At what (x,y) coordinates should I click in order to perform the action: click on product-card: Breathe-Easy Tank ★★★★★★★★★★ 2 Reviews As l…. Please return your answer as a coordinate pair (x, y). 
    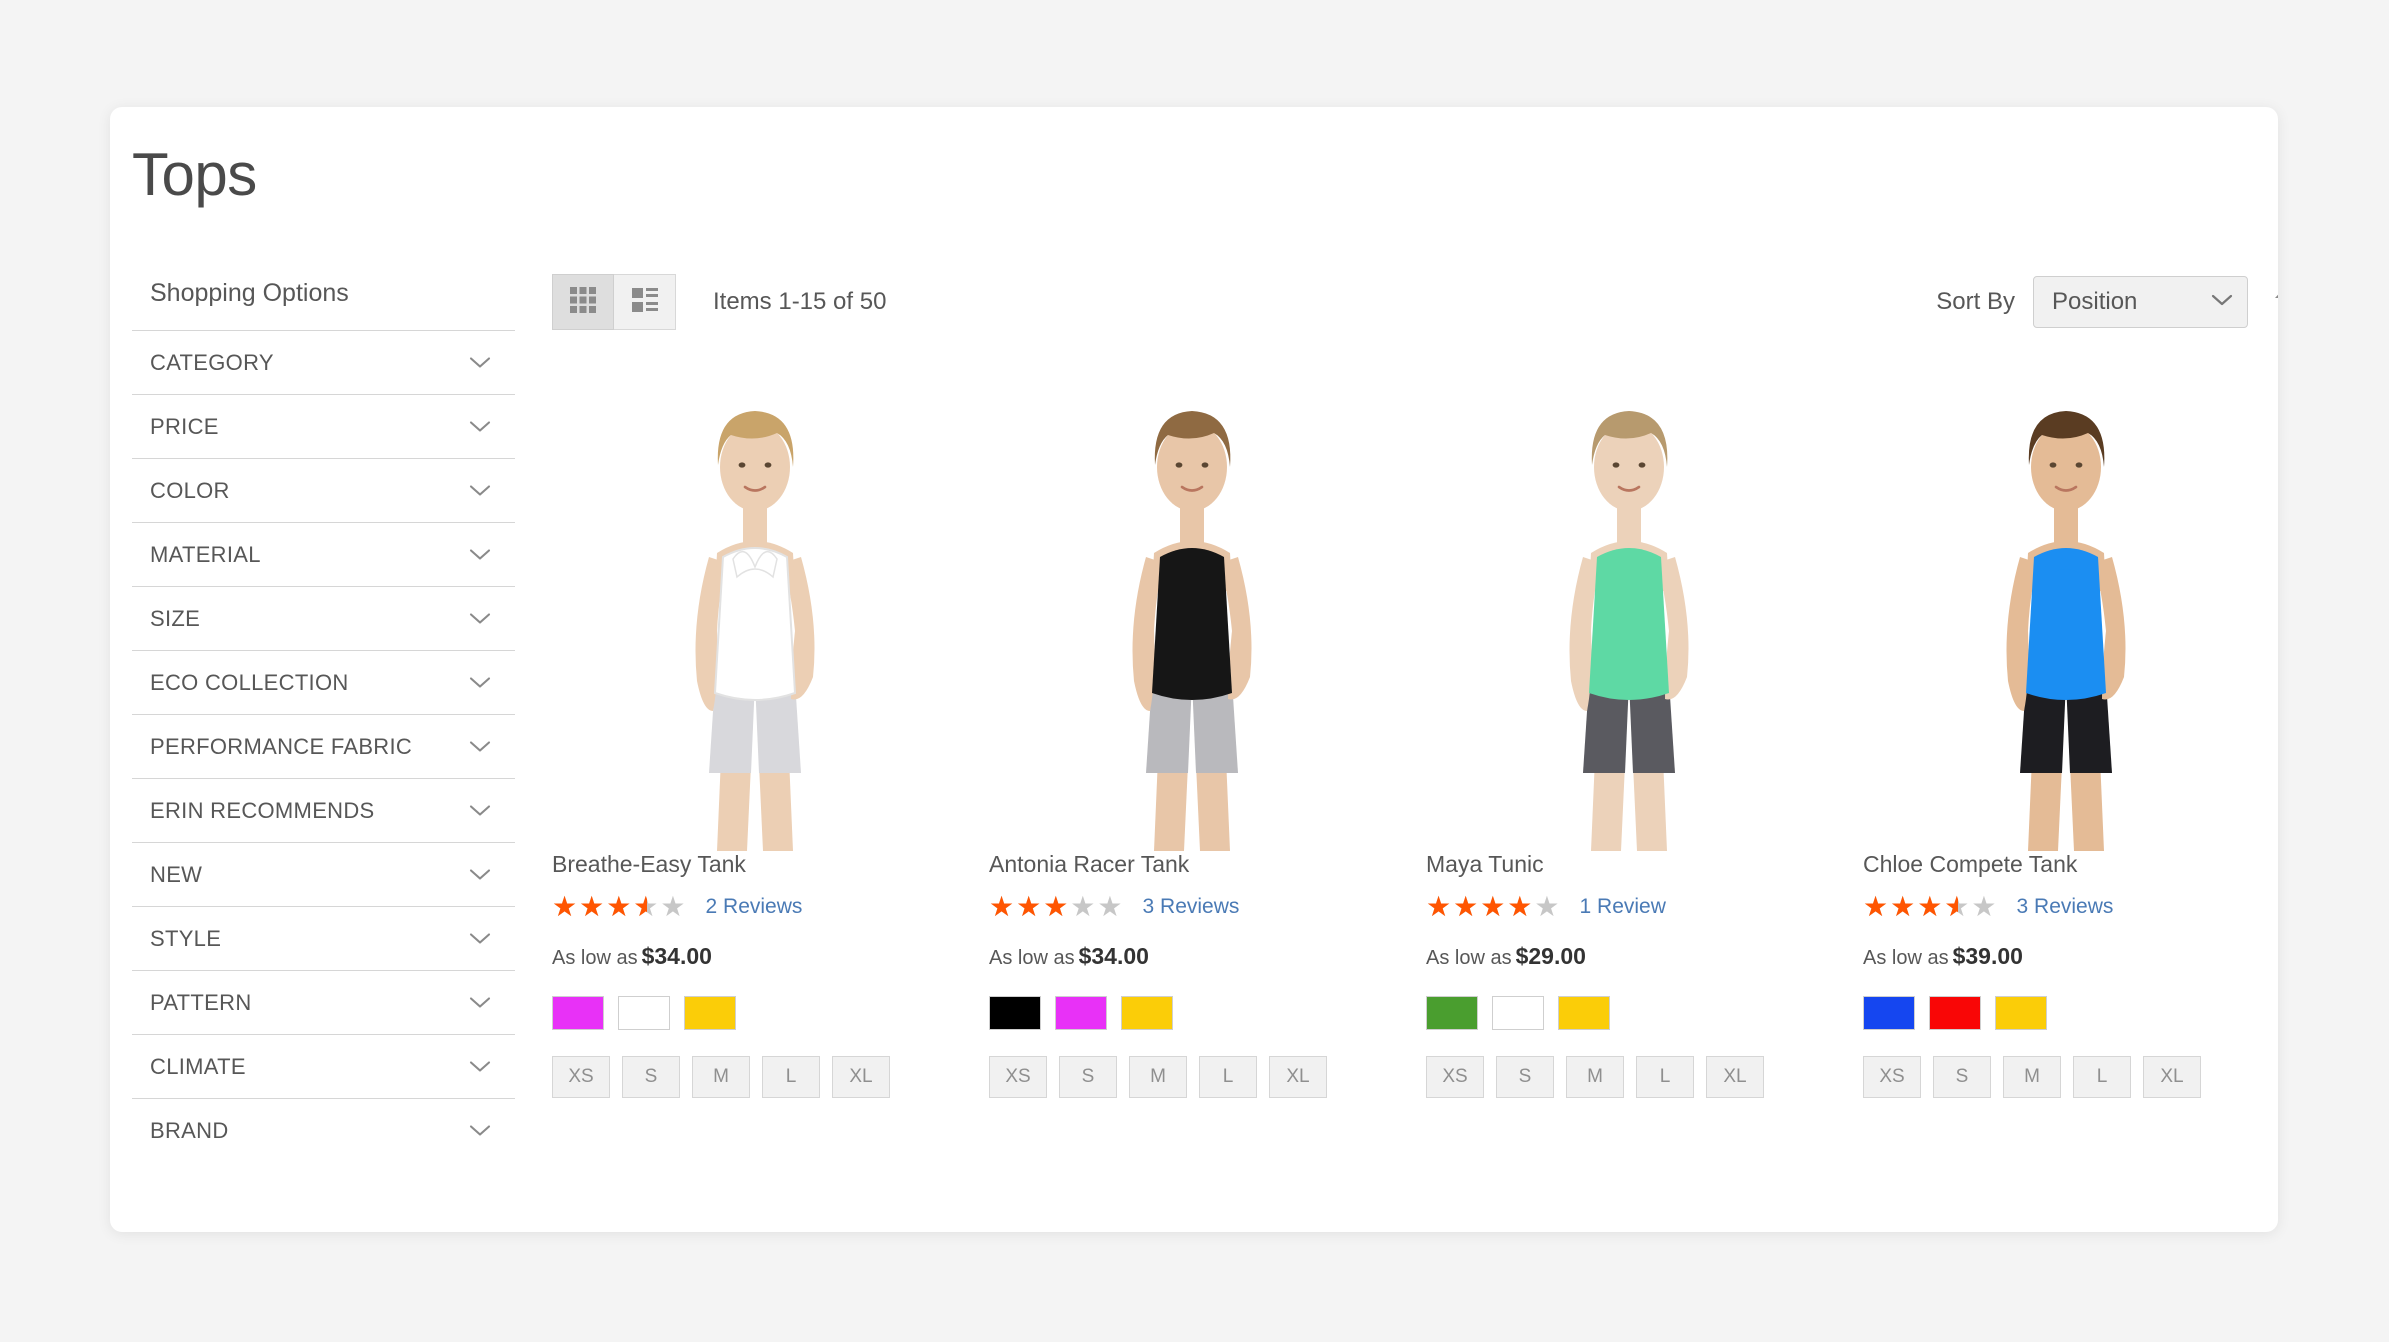
    Looking at the image, I should click on (770, 739).